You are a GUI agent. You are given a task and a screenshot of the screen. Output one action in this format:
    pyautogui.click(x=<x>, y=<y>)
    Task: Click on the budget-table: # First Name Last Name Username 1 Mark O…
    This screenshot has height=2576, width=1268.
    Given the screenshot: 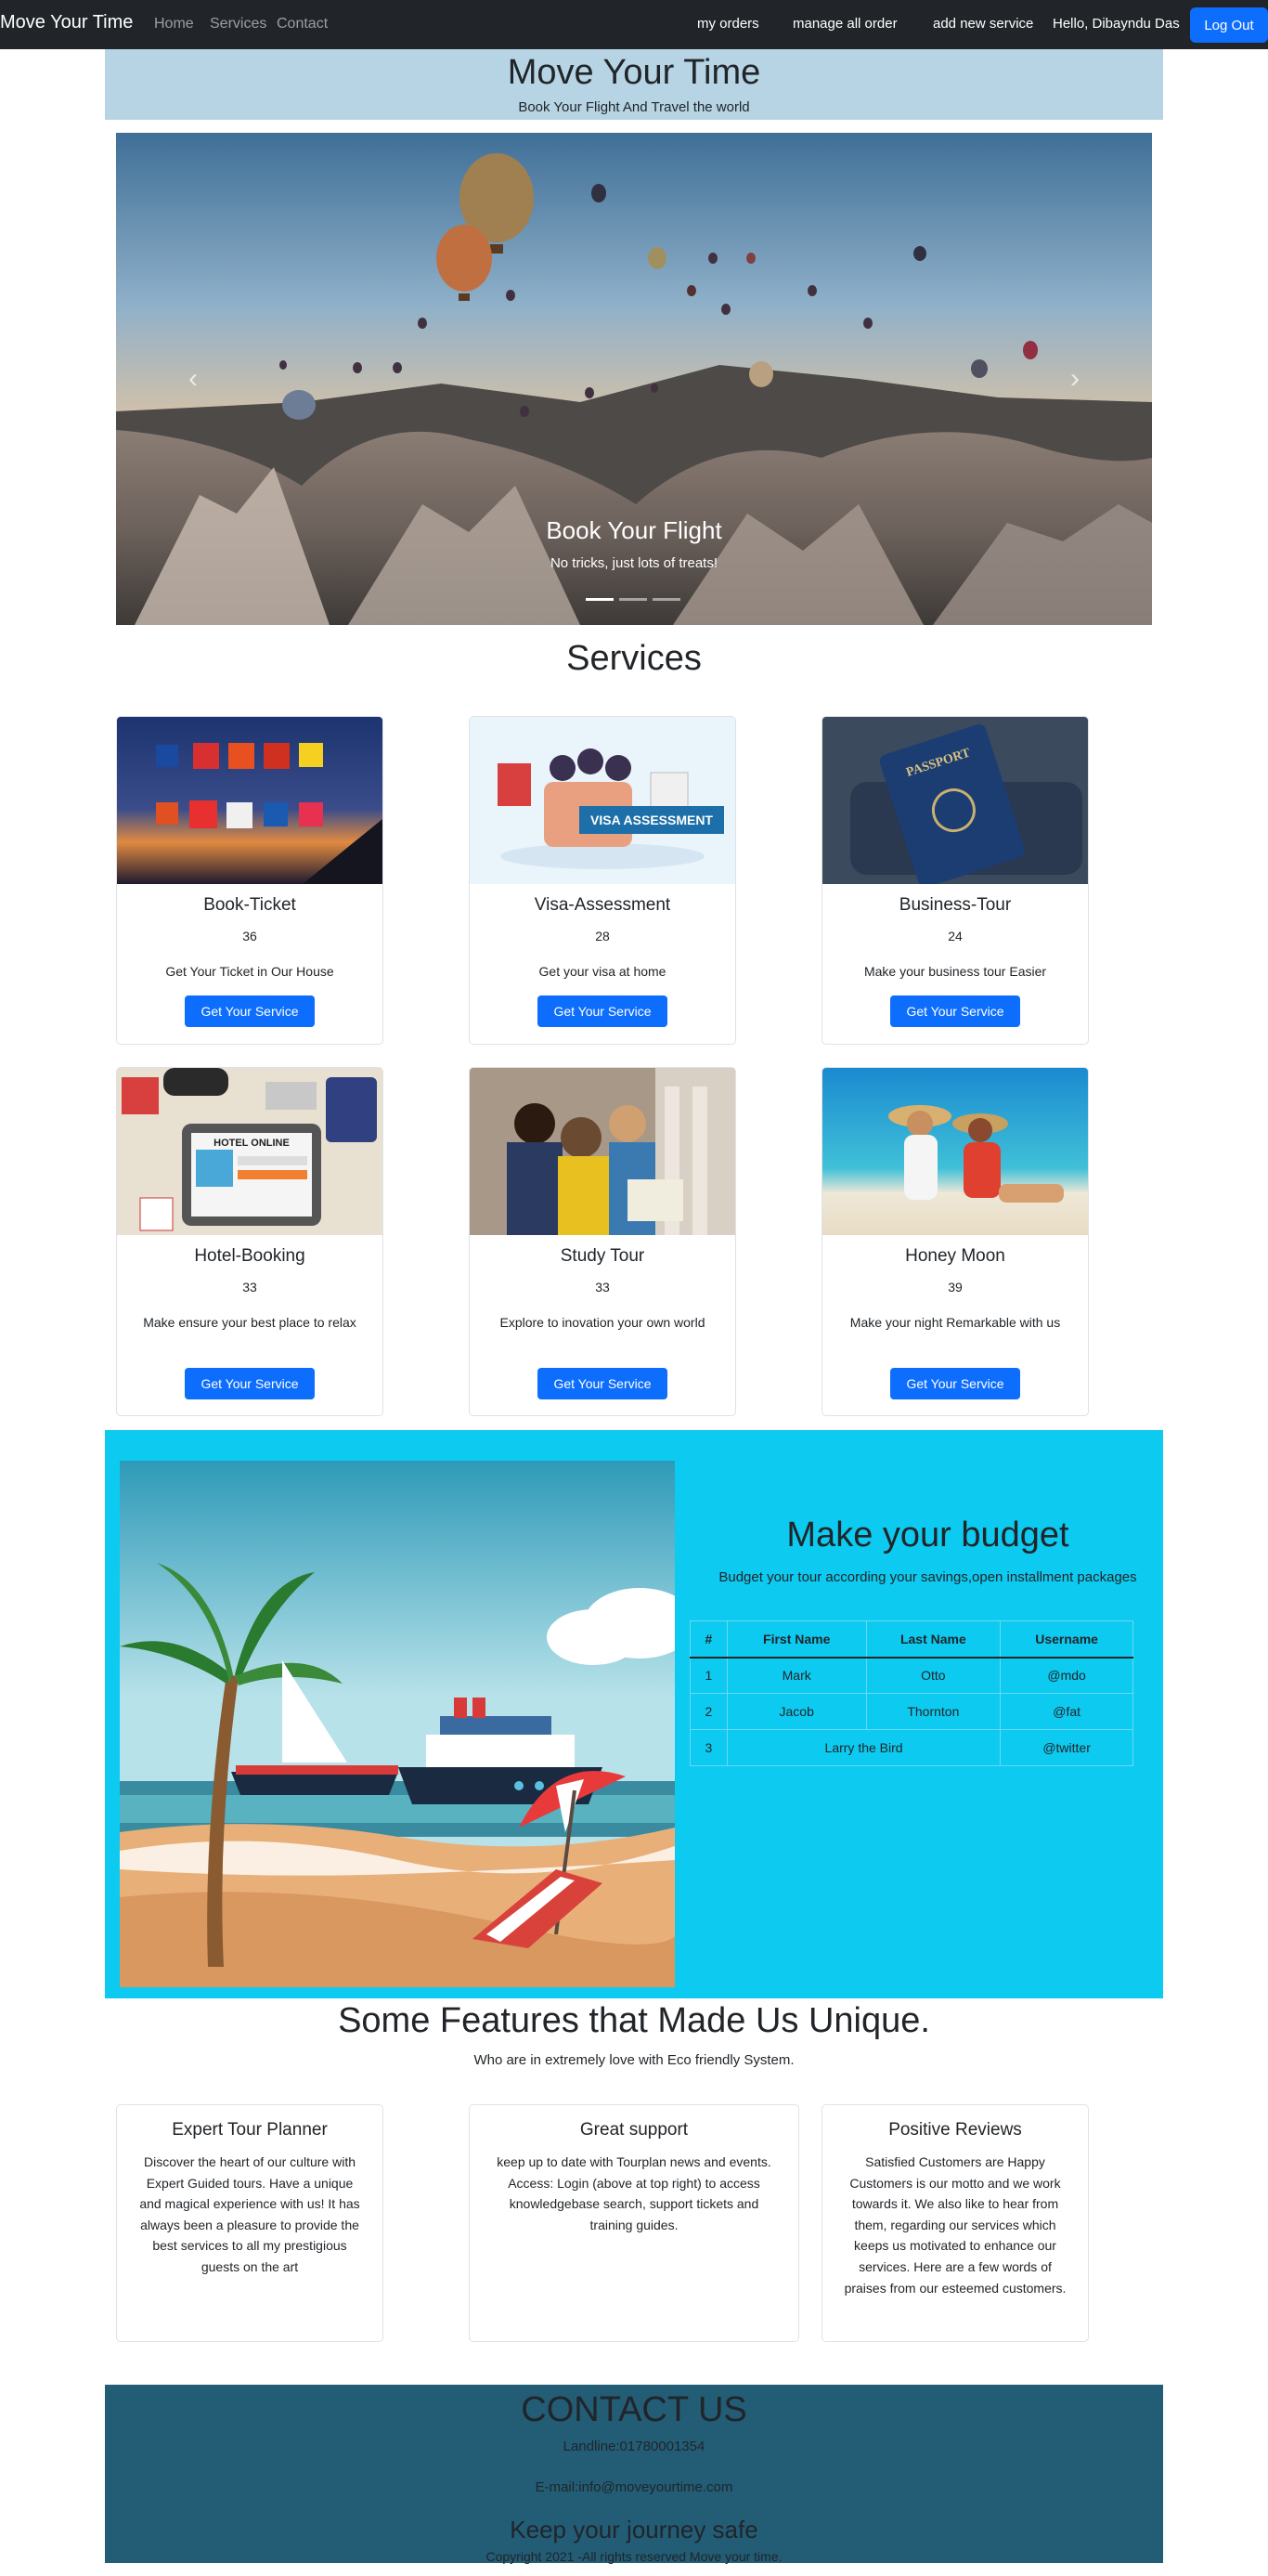 What is the action you would take?
    pyautogui.click(x=911, y=1693)
    